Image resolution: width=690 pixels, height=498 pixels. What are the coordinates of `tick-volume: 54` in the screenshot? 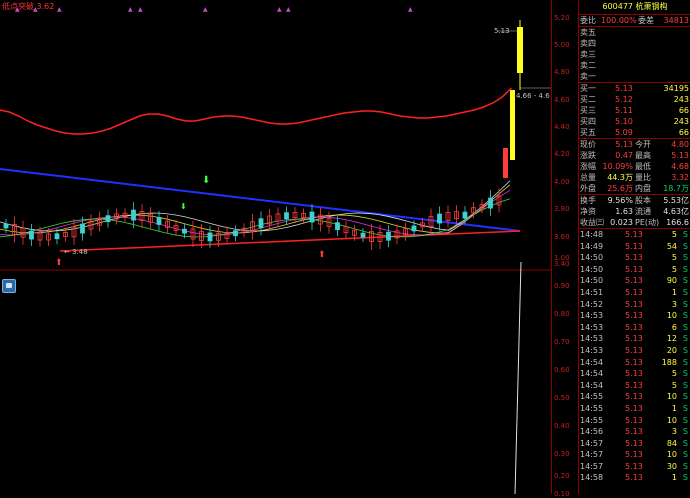 It's located at (671, 246).